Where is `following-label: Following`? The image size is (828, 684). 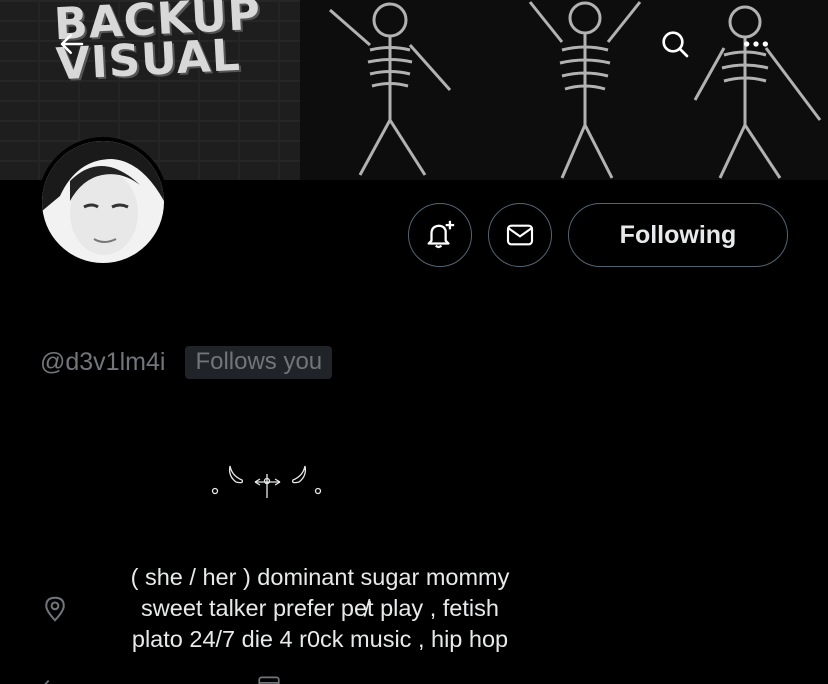
following-label: Following is located at coordinates (678, 234).